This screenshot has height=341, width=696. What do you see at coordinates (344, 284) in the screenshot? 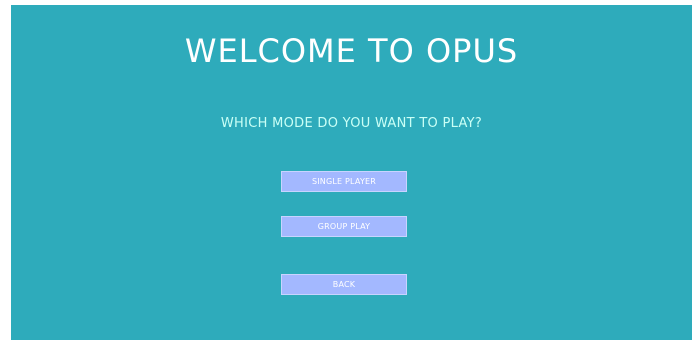
I see `back-button: BACK` at bounding box center [344, 284].